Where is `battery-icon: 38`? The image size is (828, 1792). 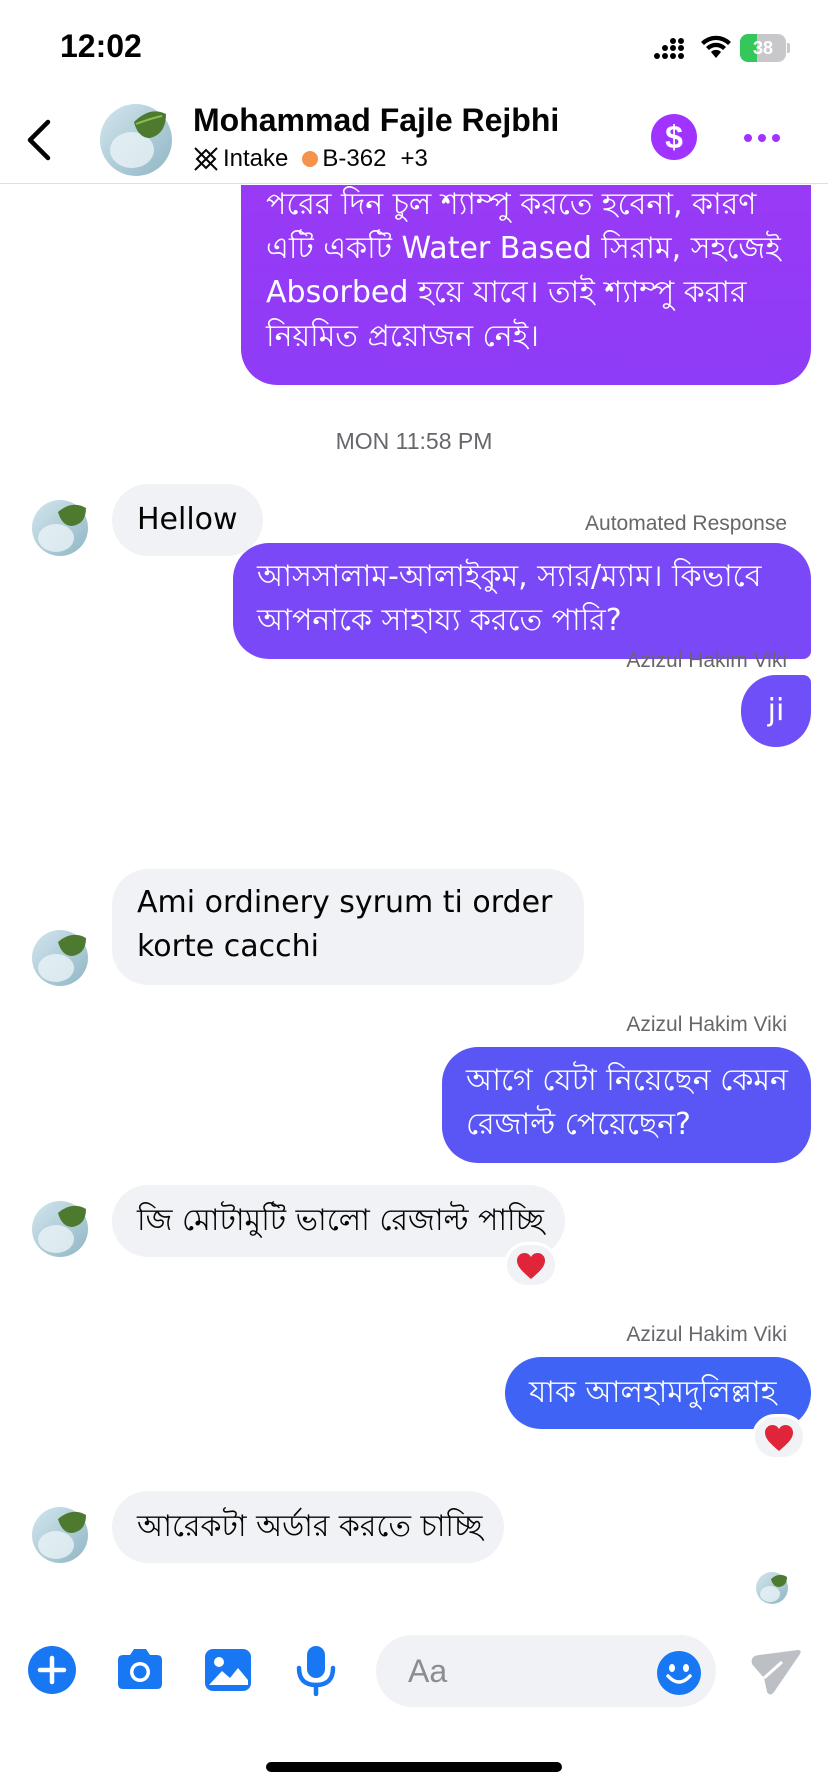 battery-icon: 38 is located at coordinates (765, 48).